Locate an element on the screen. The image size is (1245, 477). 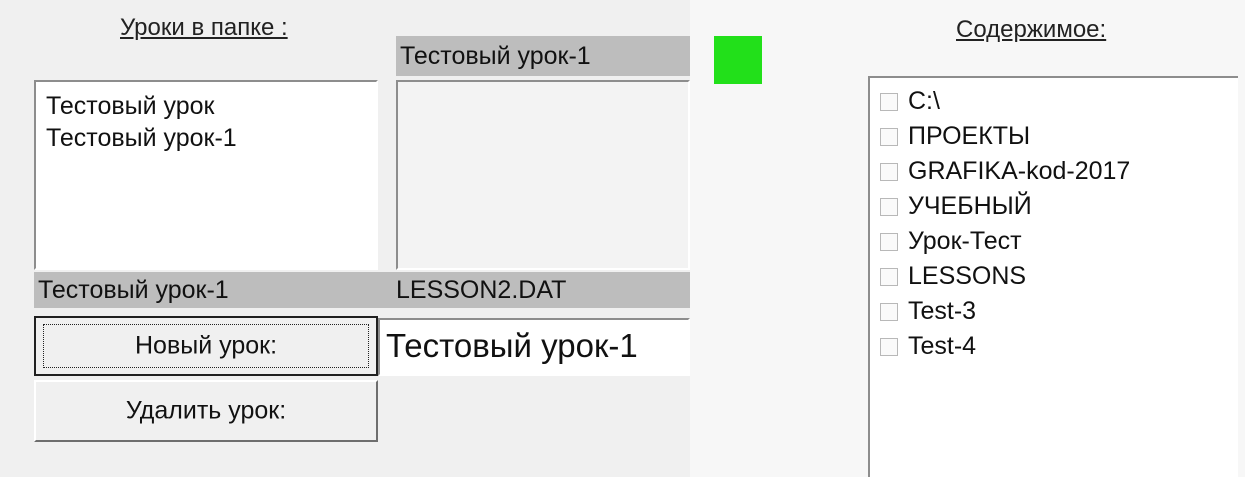
lesson-list-item: Тестовый урок is located at coordinates (206, 106).